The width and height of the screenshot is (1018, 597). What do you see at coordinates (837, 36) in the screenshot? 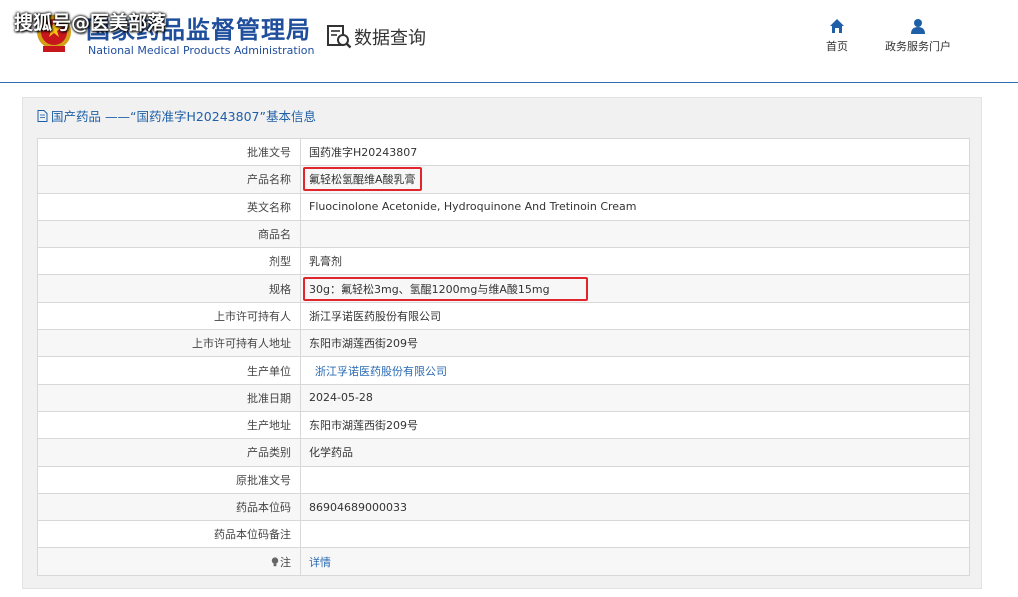
I see `nav-home: 首页` at bounding box center [837, 36].